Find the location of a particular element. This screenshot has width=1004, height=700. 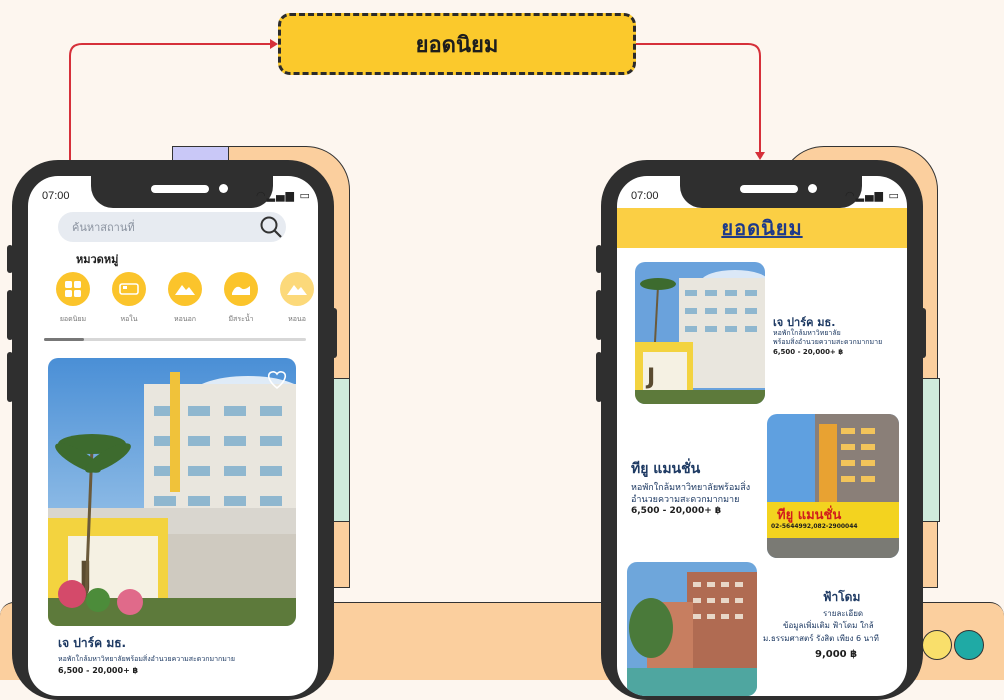

item-2-image: ทียู แมนชั่น 02-5644992,082-2900044 is located at coordinates (833, 486).